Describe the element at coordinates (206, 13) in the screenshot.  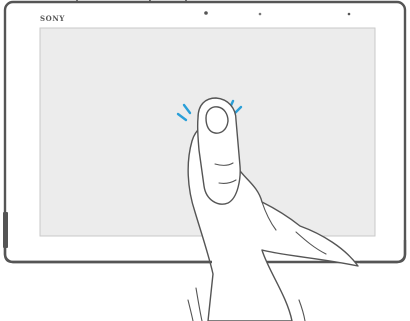
I see `front-camera-icon` at that location.